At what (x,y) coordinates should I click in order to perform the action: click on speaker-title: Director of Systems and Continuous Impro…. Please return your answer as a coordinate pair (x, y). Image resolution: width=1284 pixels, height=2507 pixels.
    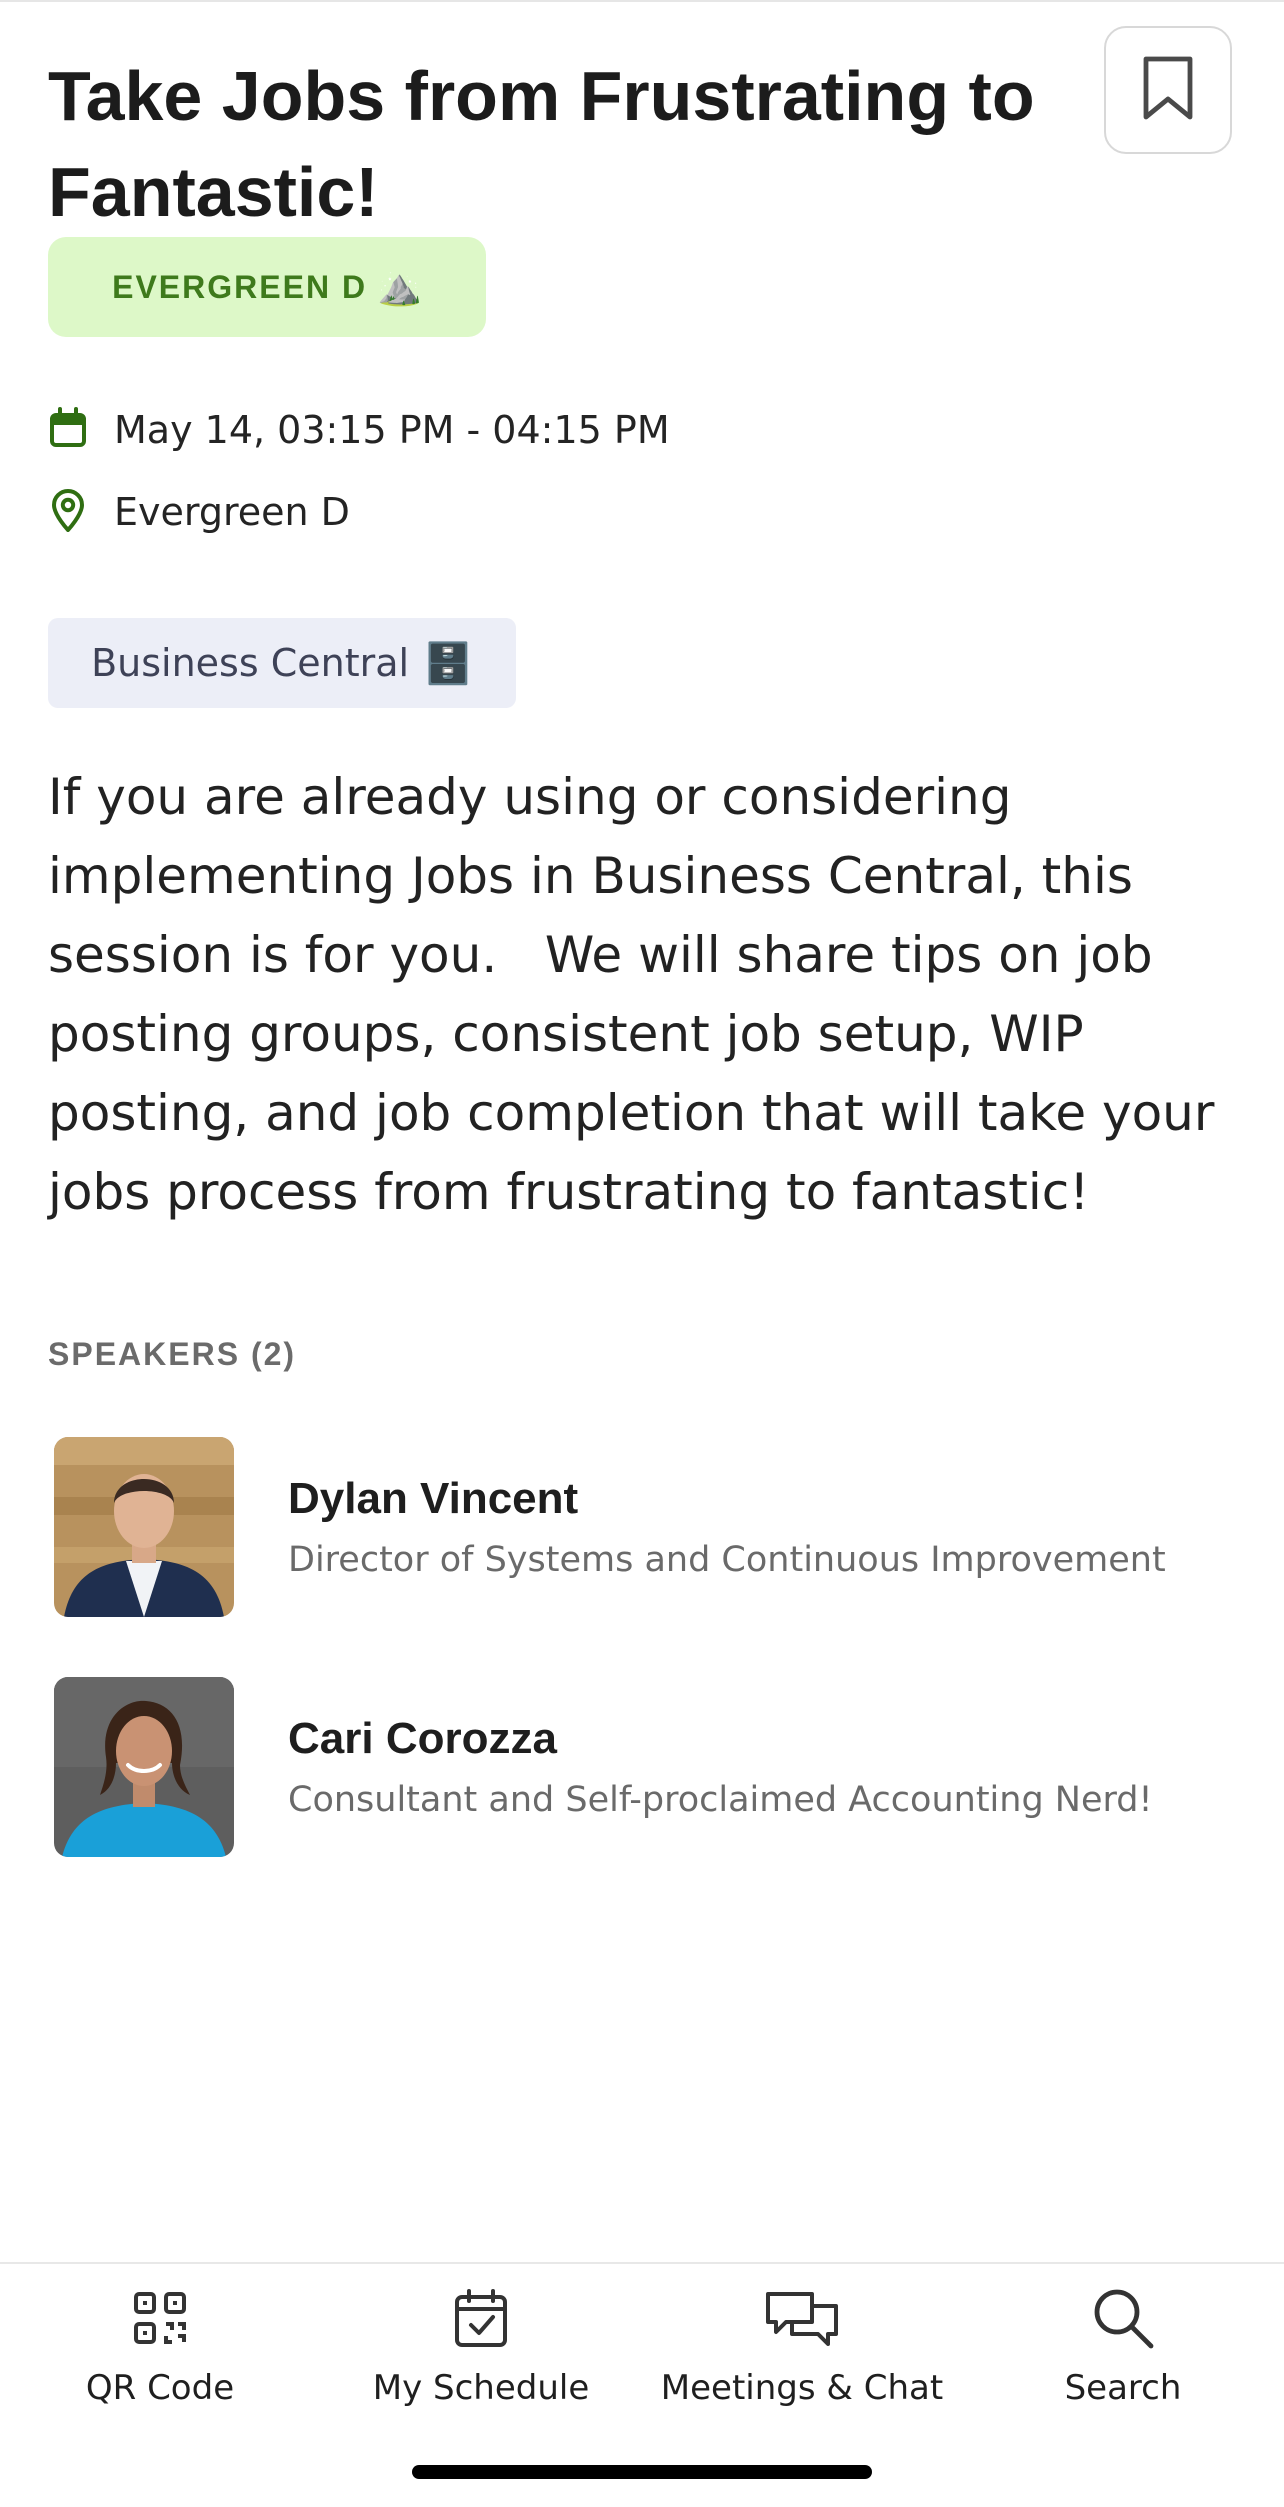
    Looking at the image, I should click on (727, 1560).